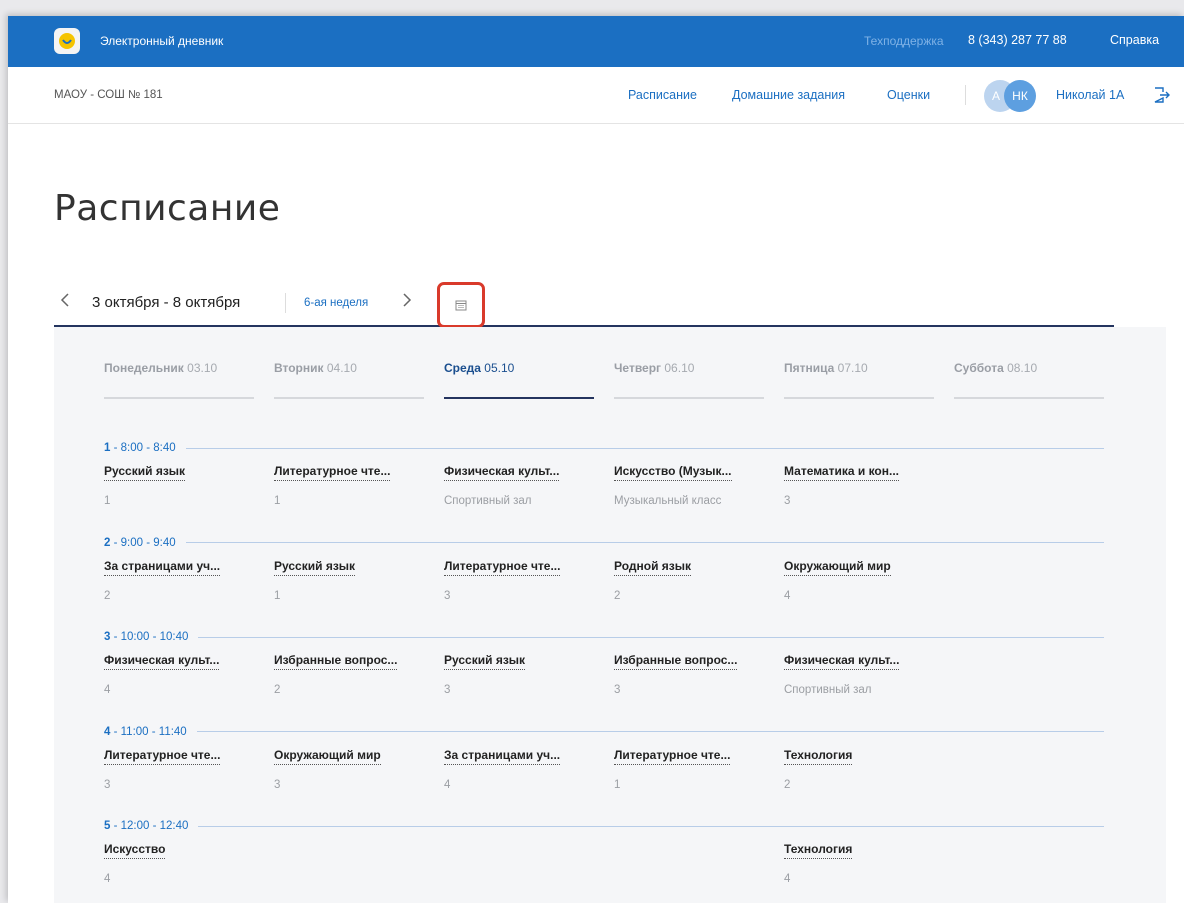  What do you see at coordinates (908, 95) in the screenshot?
I see `nav-grades: Оценки` at bounding box center [908, 95].